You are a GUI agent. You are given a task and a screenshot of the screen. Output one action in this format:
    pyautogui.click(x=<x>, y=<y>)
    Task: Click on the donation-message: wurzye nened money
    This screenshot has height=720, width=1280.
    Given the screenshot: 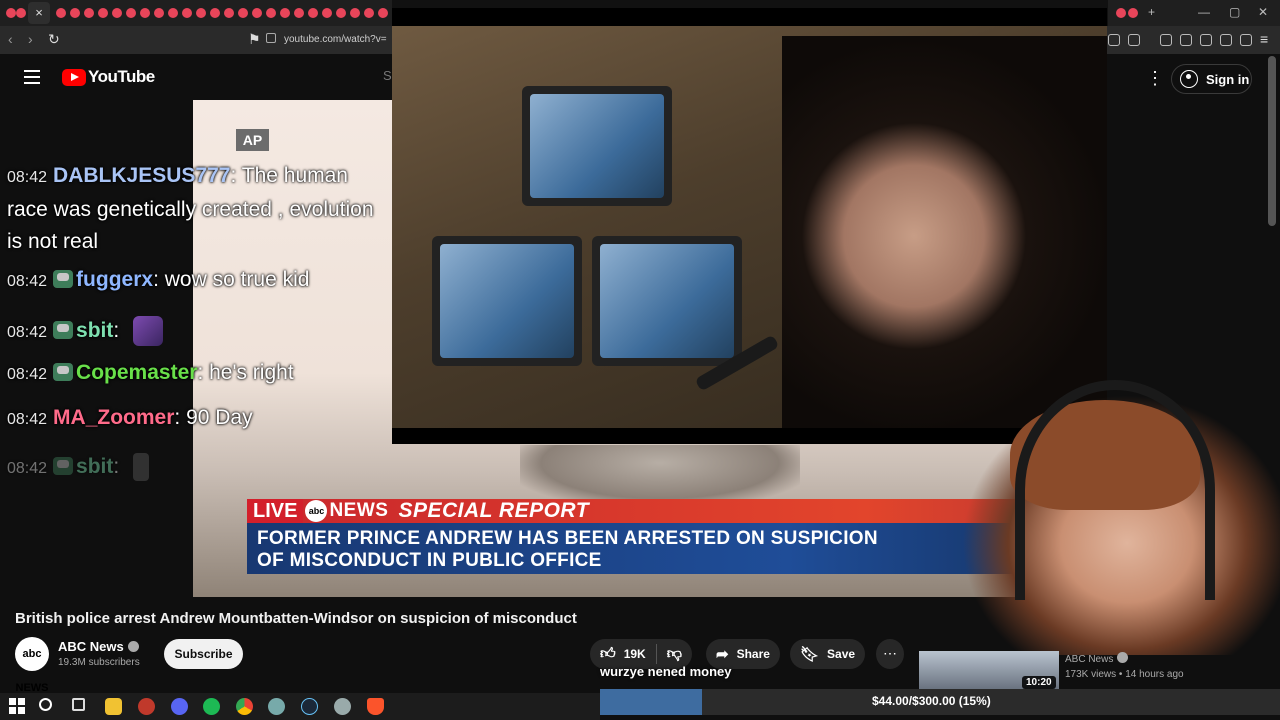 What is the action you would take?
    pyautogui.click(x=666, y=671)
    